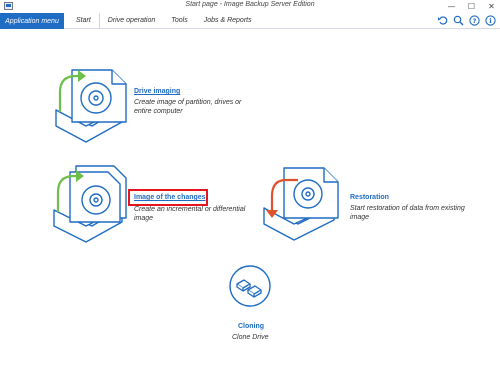 This screenshot has height=373, width=500. What do you see at coordinates (300, 203) in the screenshot?
I see `restoration-icon` at bounding box center [300, 203].